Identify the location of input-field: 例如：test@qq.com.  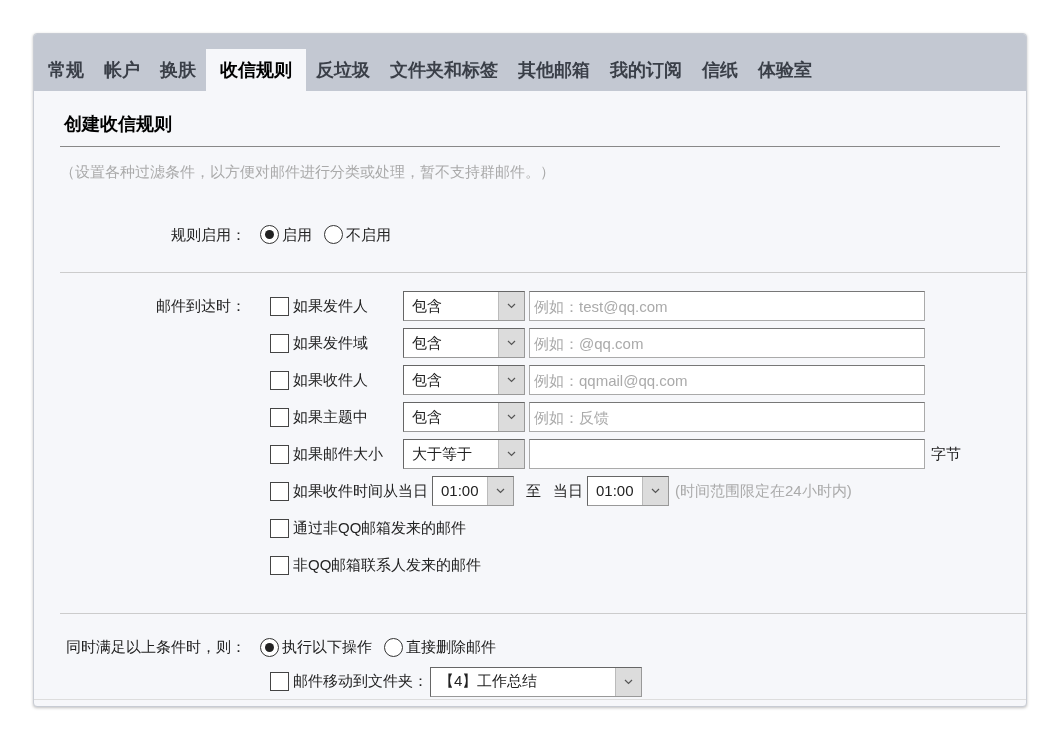
(727, 306).